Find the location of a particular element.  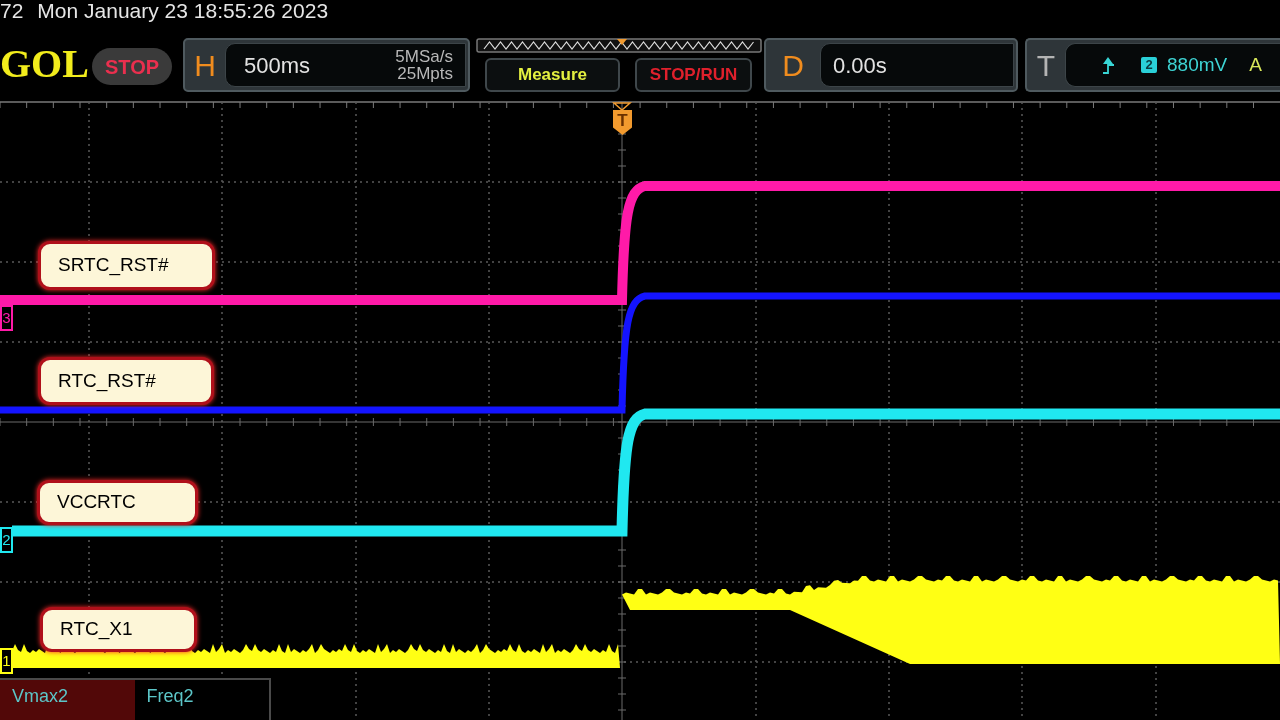

channel-marker: 3 is located at coordinates (6, 318).